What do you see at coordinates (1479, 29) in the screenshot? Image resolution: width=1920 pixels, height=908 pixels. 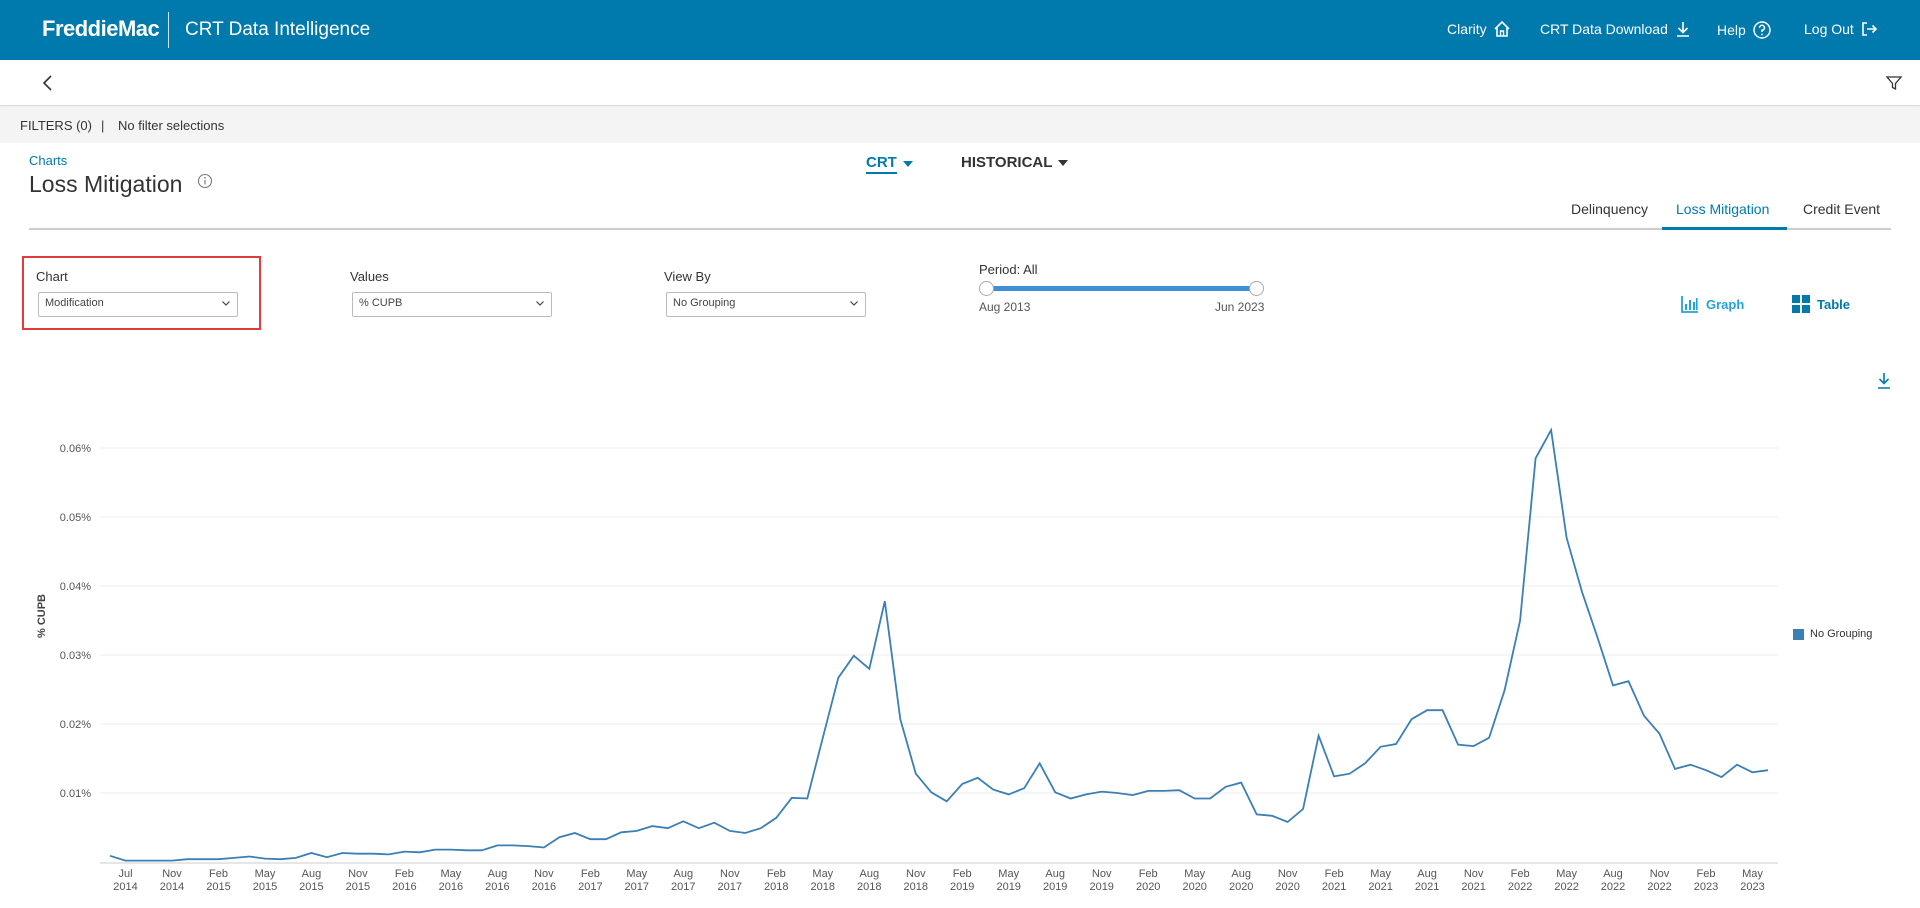 I see `nav-clarity-link: Clarity` at bounding box center [1479, 29].